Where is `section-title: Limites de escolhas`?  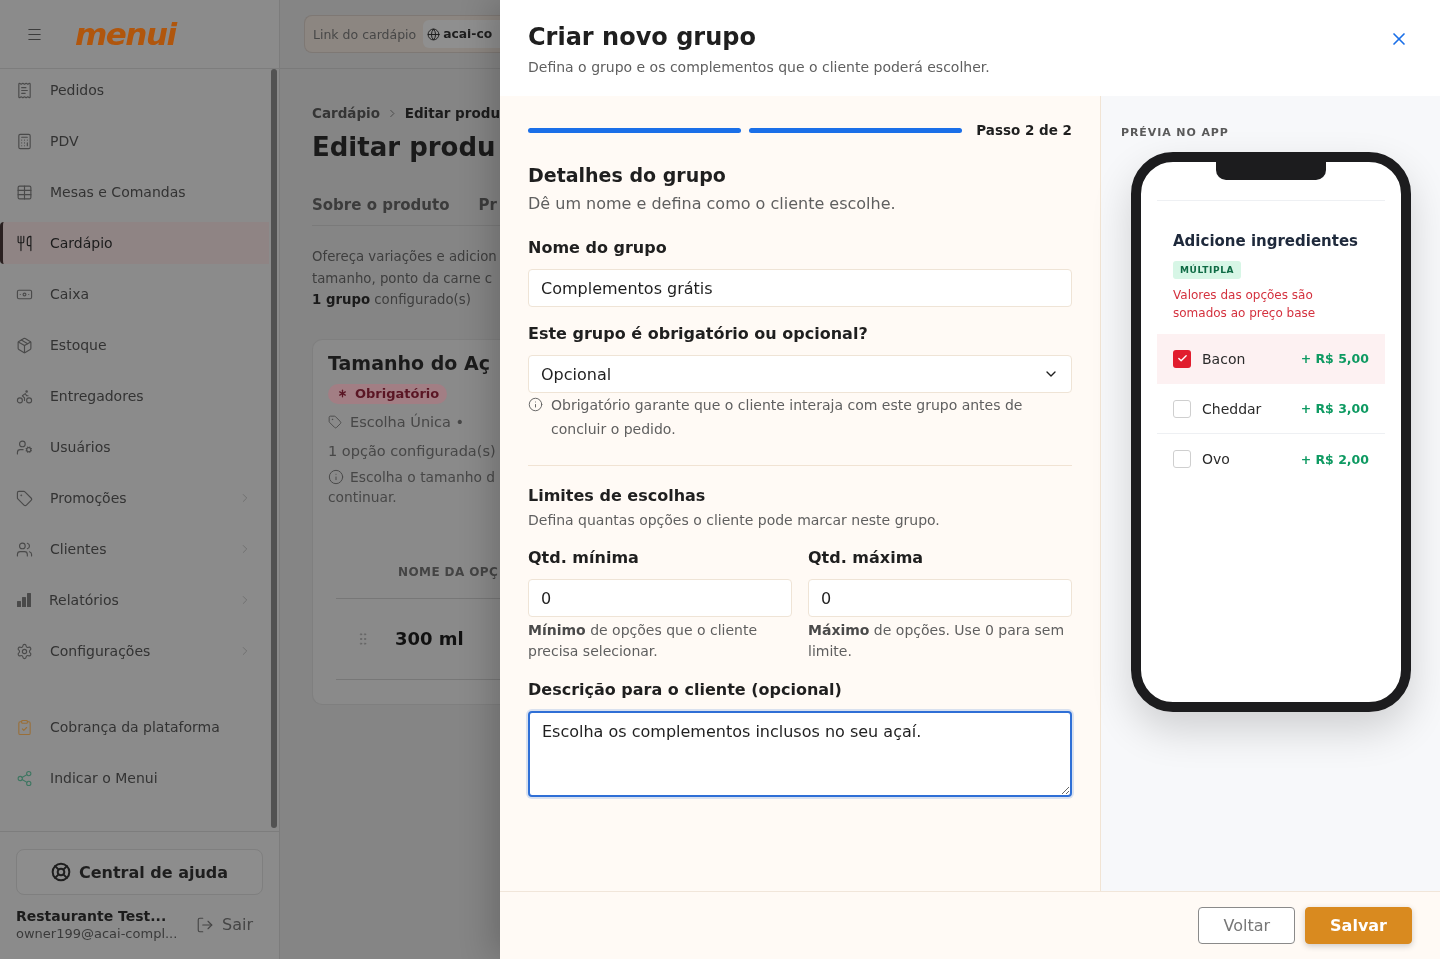 section-title: Limites de escolhas is located at coordinates (617, 496).